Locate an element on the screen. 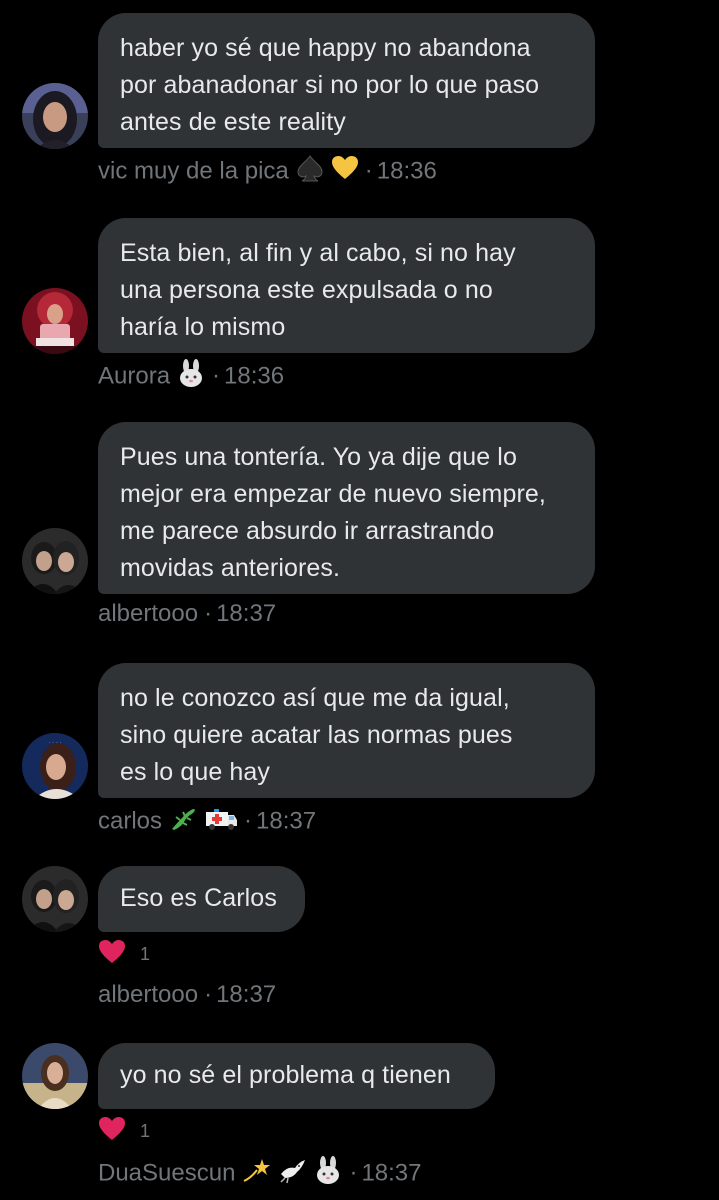 This screenshot has width=719, height=1200. message-bubble: Eso es Carlos is located at coordinates (201, 899).